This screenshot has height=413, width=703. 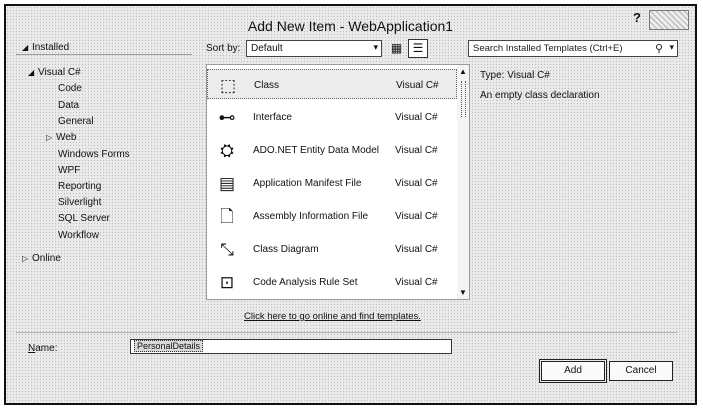 What do you see at coordinates (169, 346) in the screenshot?
I see `item-name-value: PersonalDetails` at bounding box center [169, 346].